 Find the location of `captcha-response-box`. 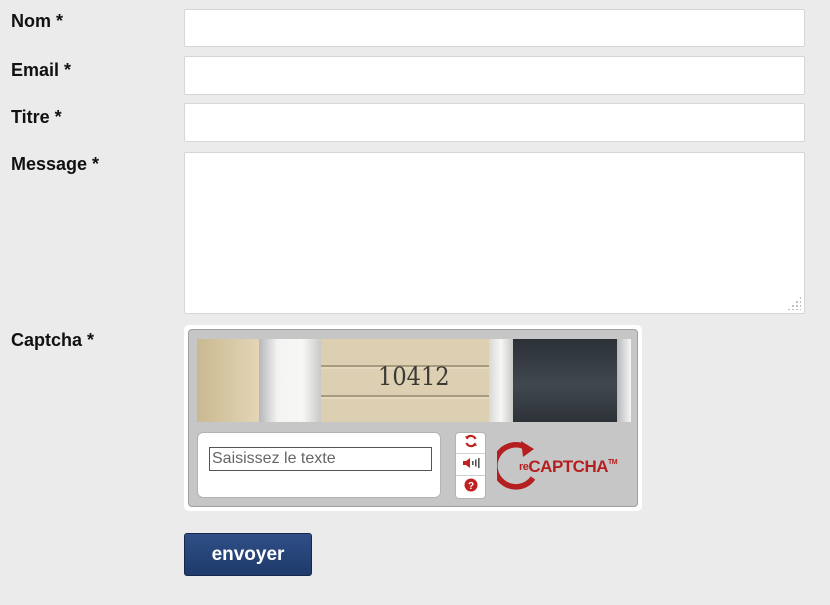

captcha-response-box is located at coordinates (319, 465).